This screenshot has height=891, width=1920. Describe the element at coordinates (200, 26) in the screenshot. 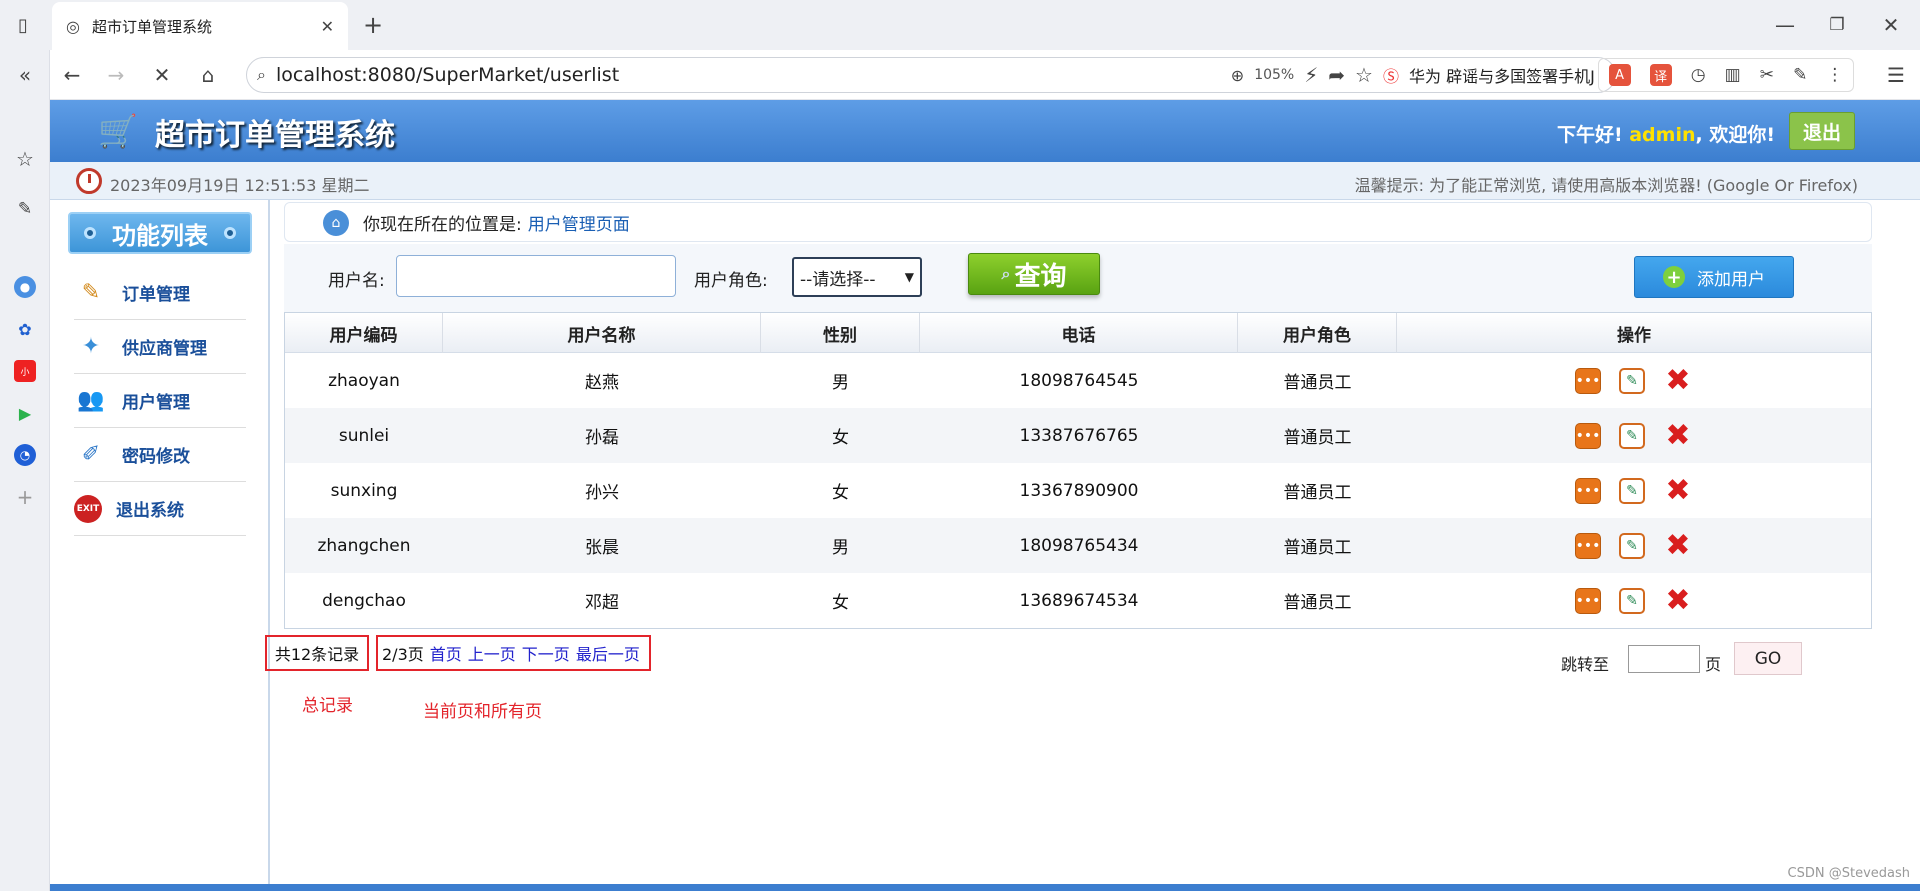

I see `browser-tab: ◎ 超市订单管理系统 ✕` at that location.